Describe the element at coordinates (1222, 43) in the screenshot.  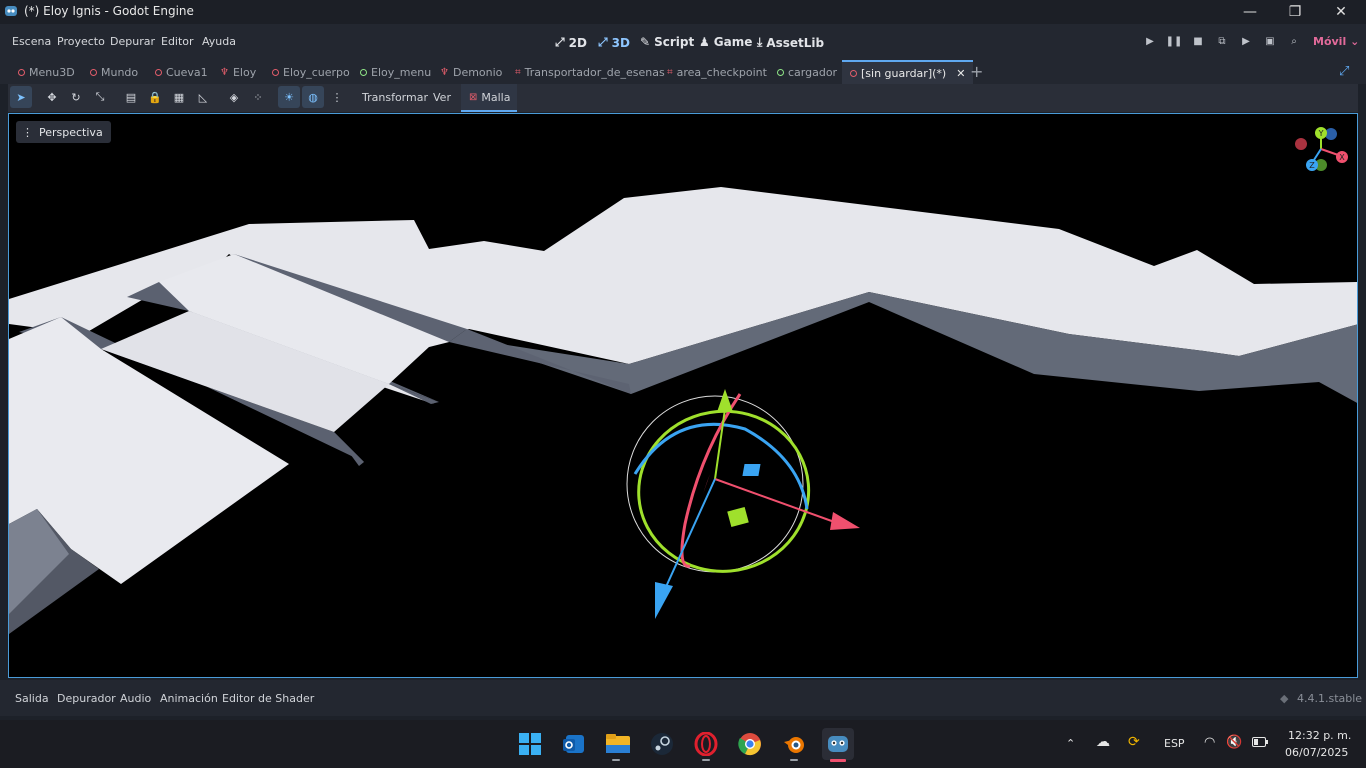
I see `remote-debug-icon: ⧉` at that location.